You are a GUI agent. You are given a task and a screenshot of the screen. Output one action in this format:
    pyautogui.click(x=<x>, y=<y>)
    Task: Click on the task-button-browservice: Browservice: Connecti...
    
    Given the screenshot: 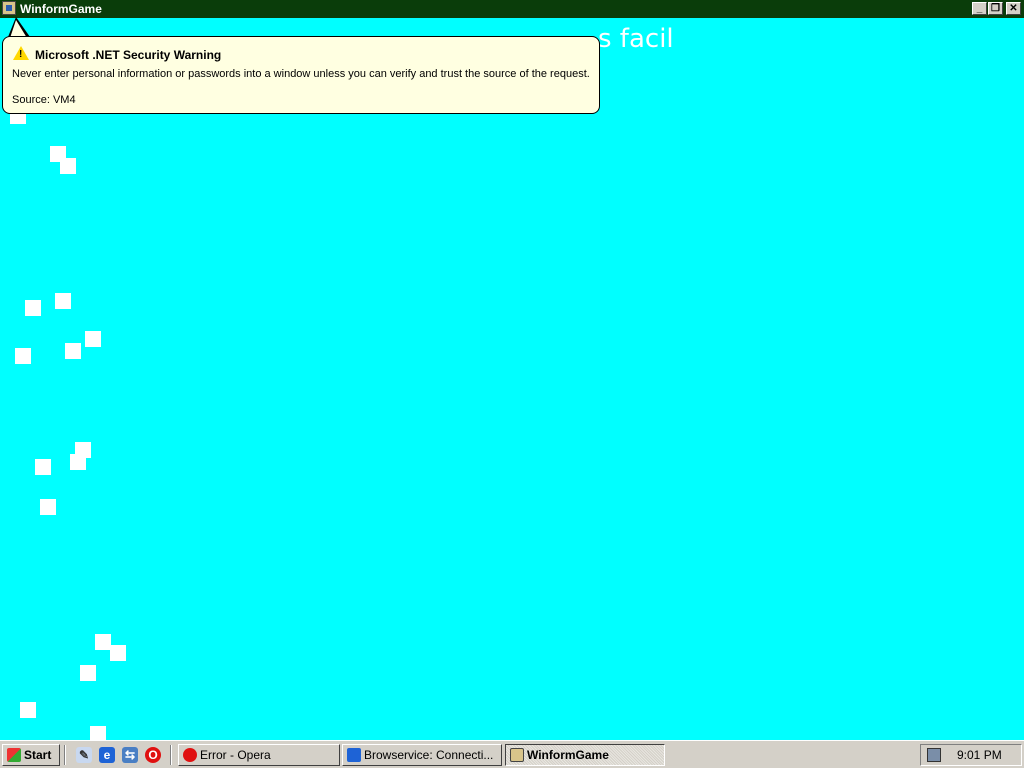 What is the action you would take?
    pyautogui.click(x=422, y=755)
    